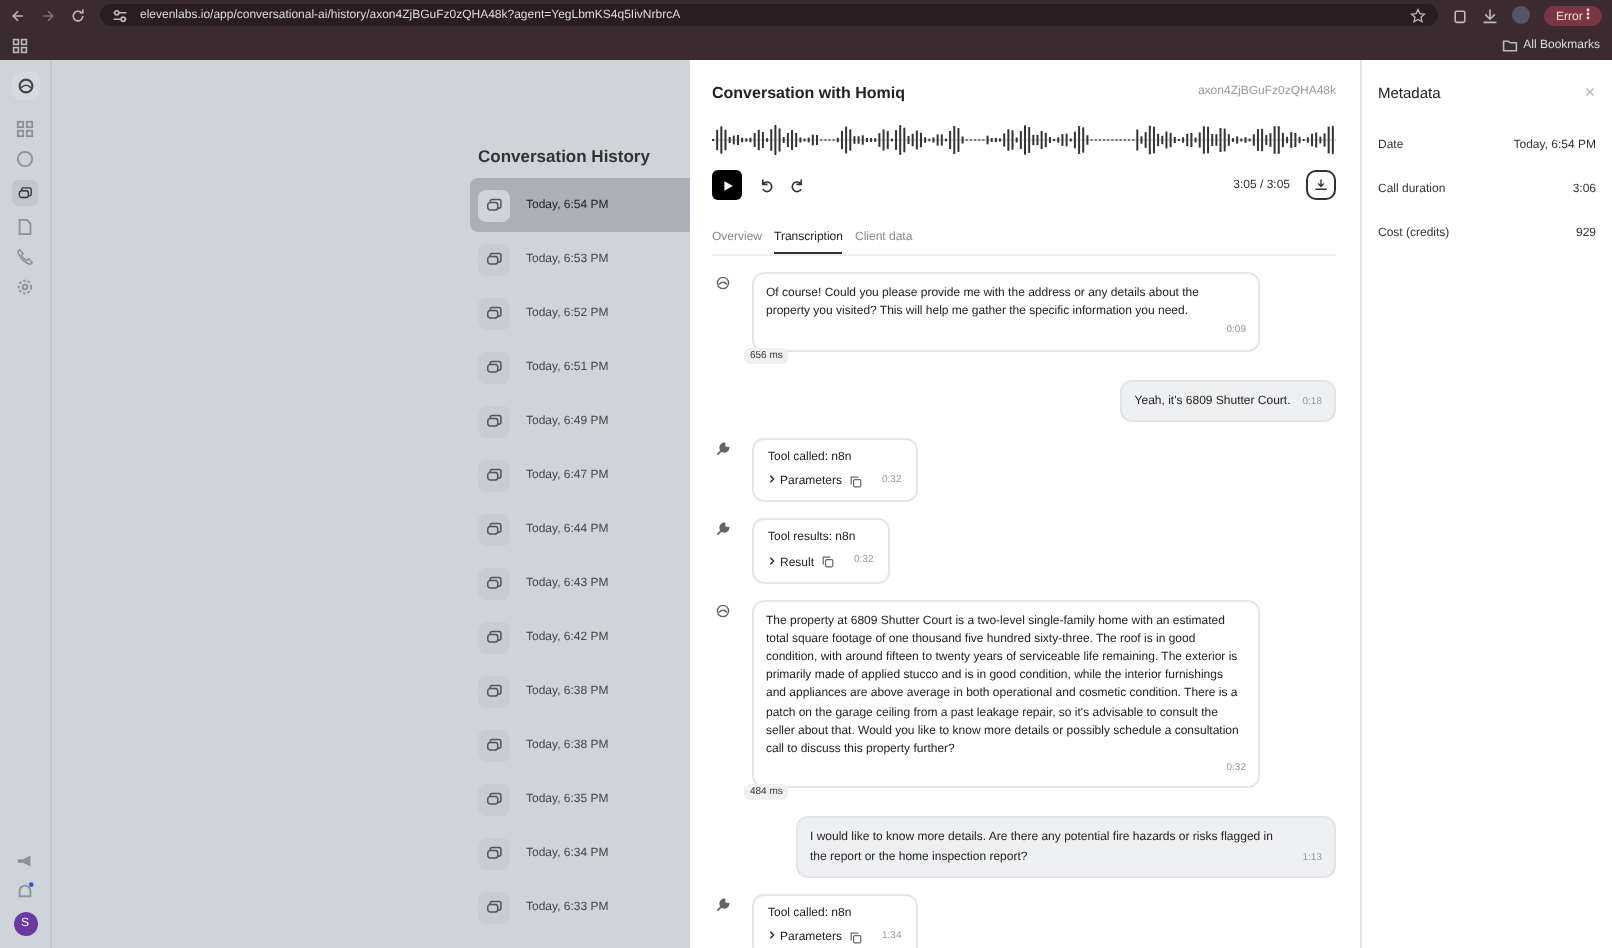 Image resolution: width=1612 pixels, height=948 pixels. I want to click on conversation-title: Conversation with Homiq, so click(808, 92).